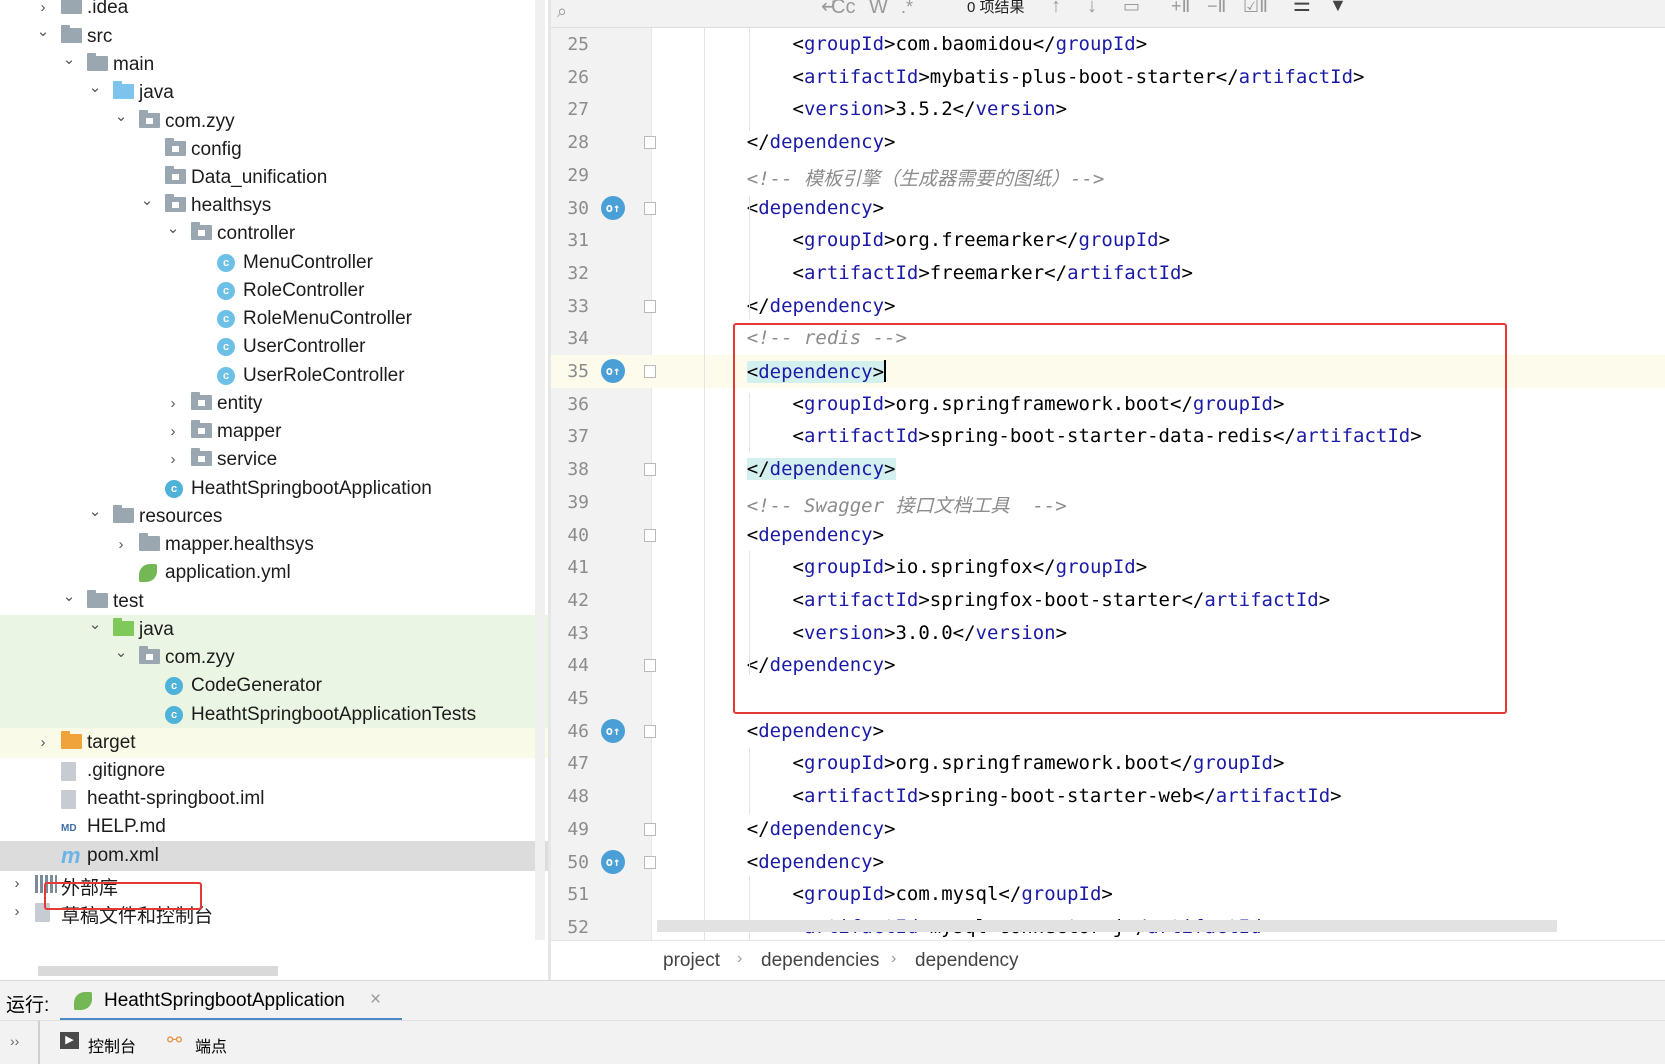 This screenshot has width=1665, height=1064. Describe the element at coordinates (1108, 175) in the screenshot. I see `code-line: 29 <!-- 模板引擎（生成器需要的图纸）-->` at that location.